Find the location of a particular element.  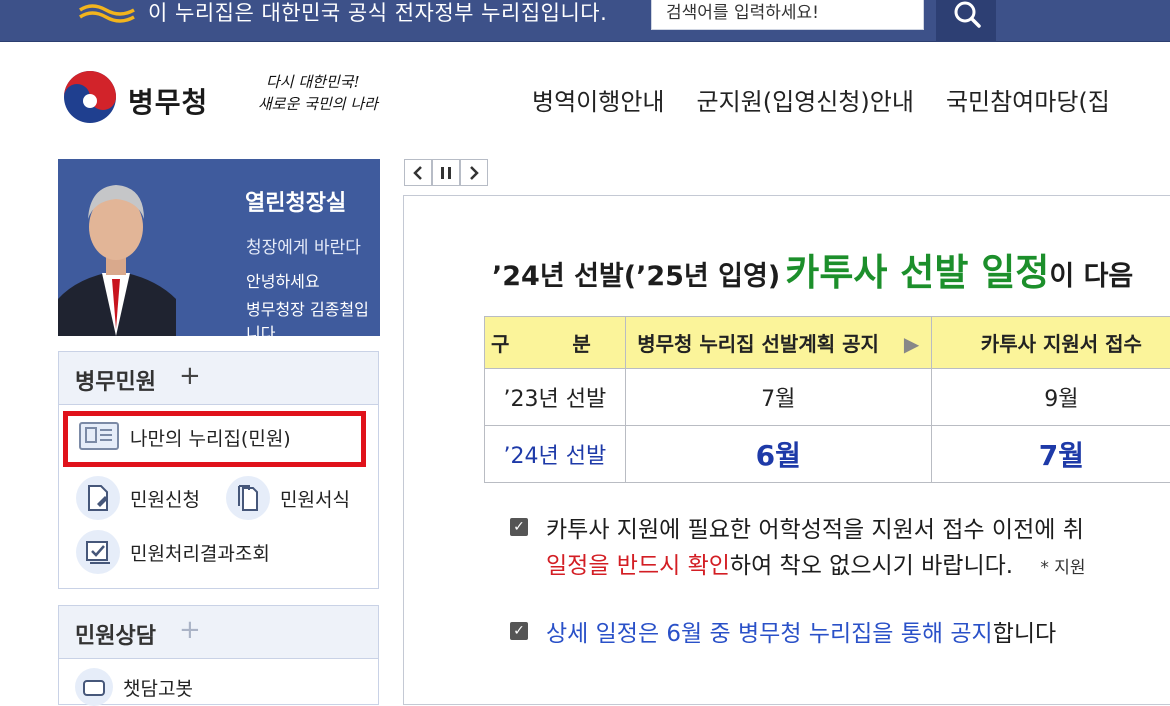

commissioner-photo is located at coordinates (117, 247).